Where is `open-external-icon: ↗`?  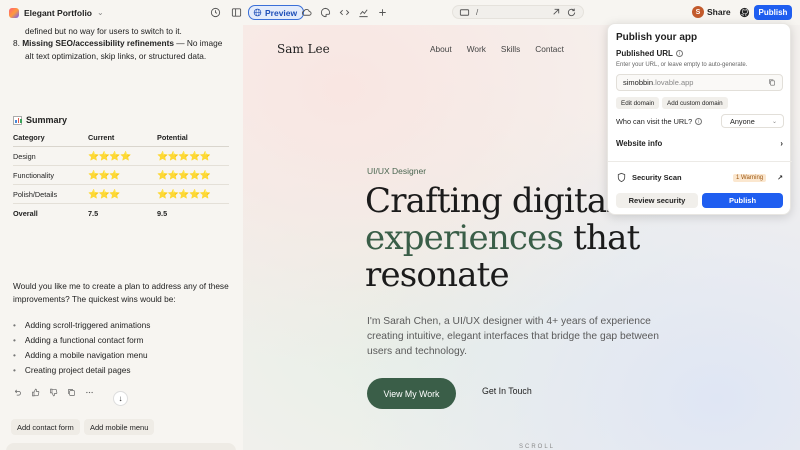 open-external-icon: ↗ is located at coordinates (780, 178).